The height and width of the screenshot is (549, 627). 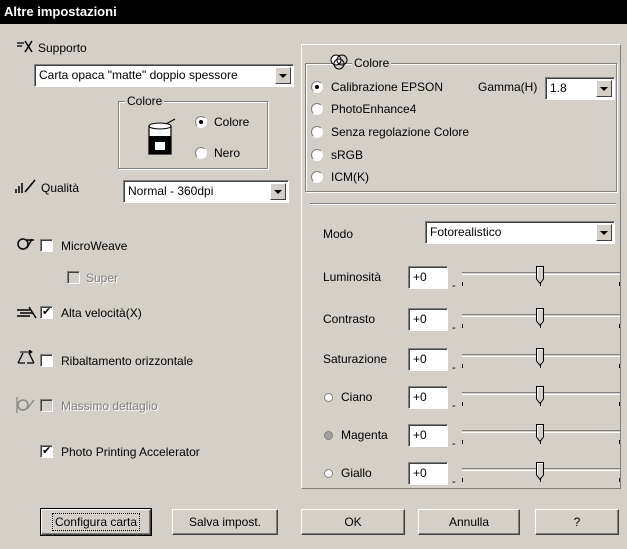 I want to click on radio-srgb, so click(x=317, y=155).